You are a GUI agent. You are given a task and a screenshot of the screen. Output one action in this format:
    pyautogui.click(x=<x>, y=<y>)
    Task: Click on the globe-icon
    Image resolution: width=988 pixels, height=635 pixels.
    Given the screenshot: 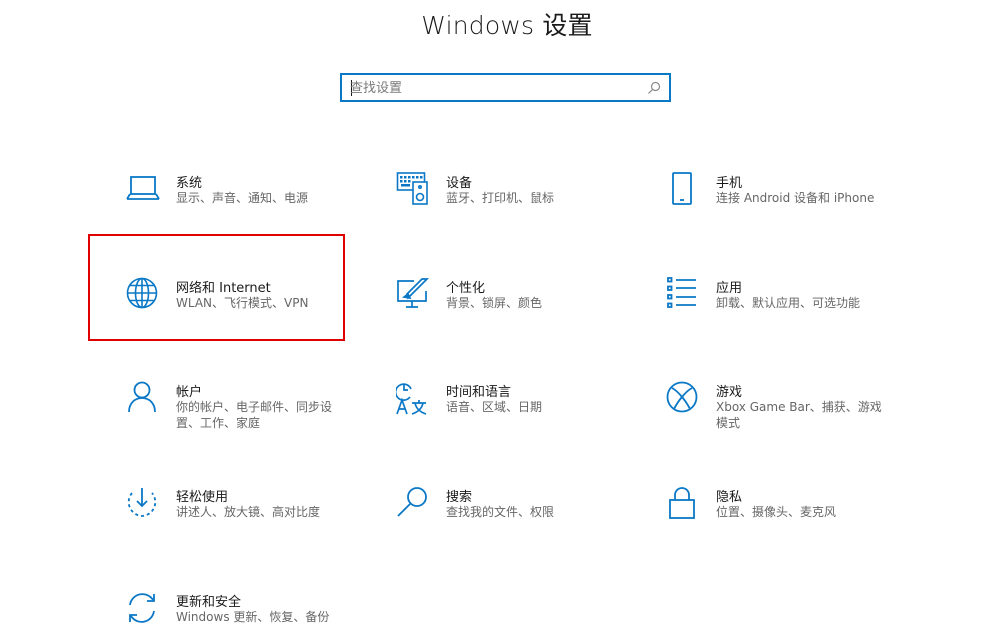 What is the action you would take?
    pyautogui.click(x=143, y=294)
    